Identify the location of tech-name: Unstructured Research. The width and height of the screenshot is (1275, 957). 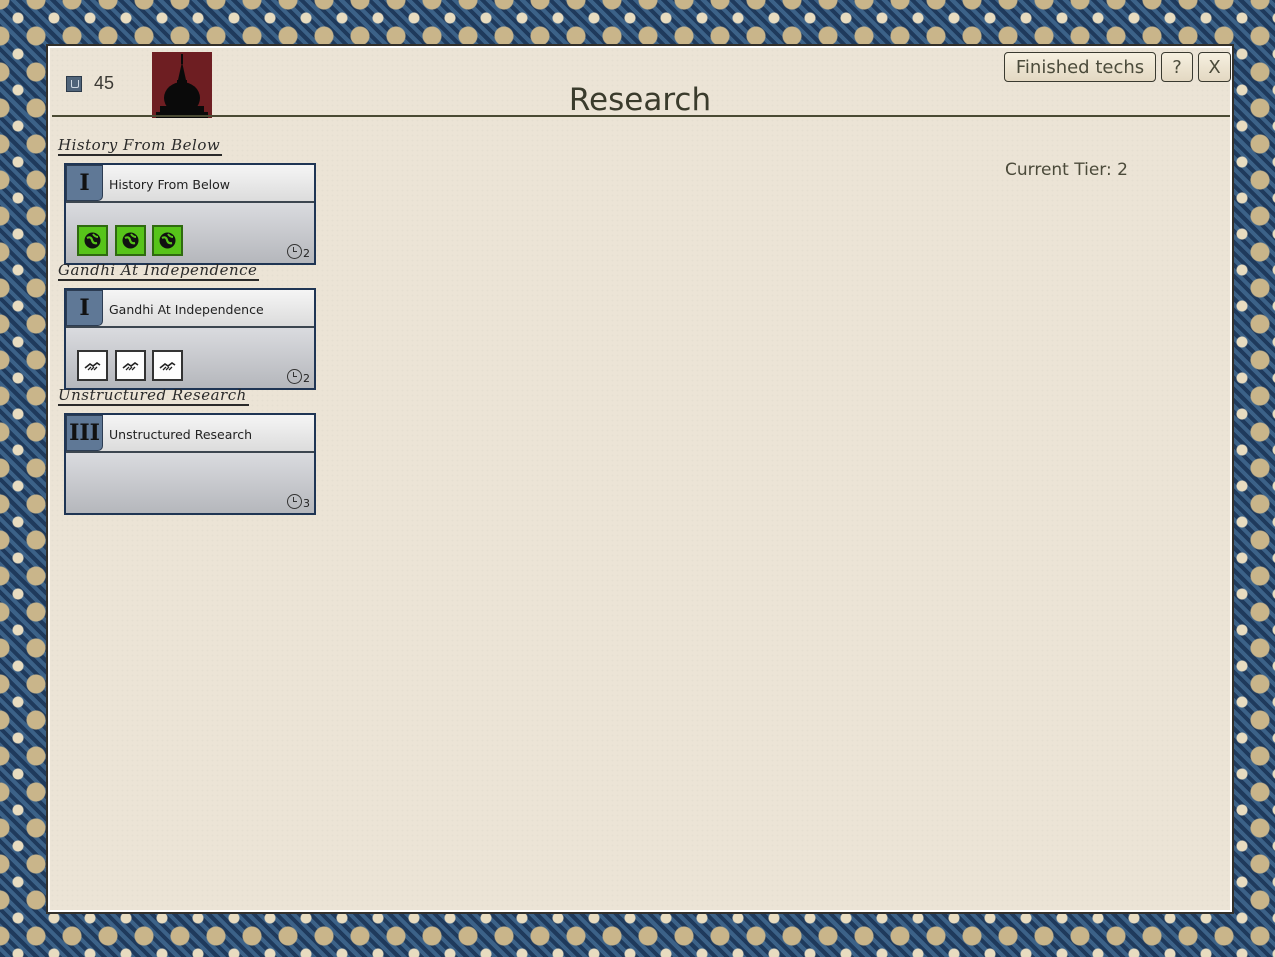
(181, 434).